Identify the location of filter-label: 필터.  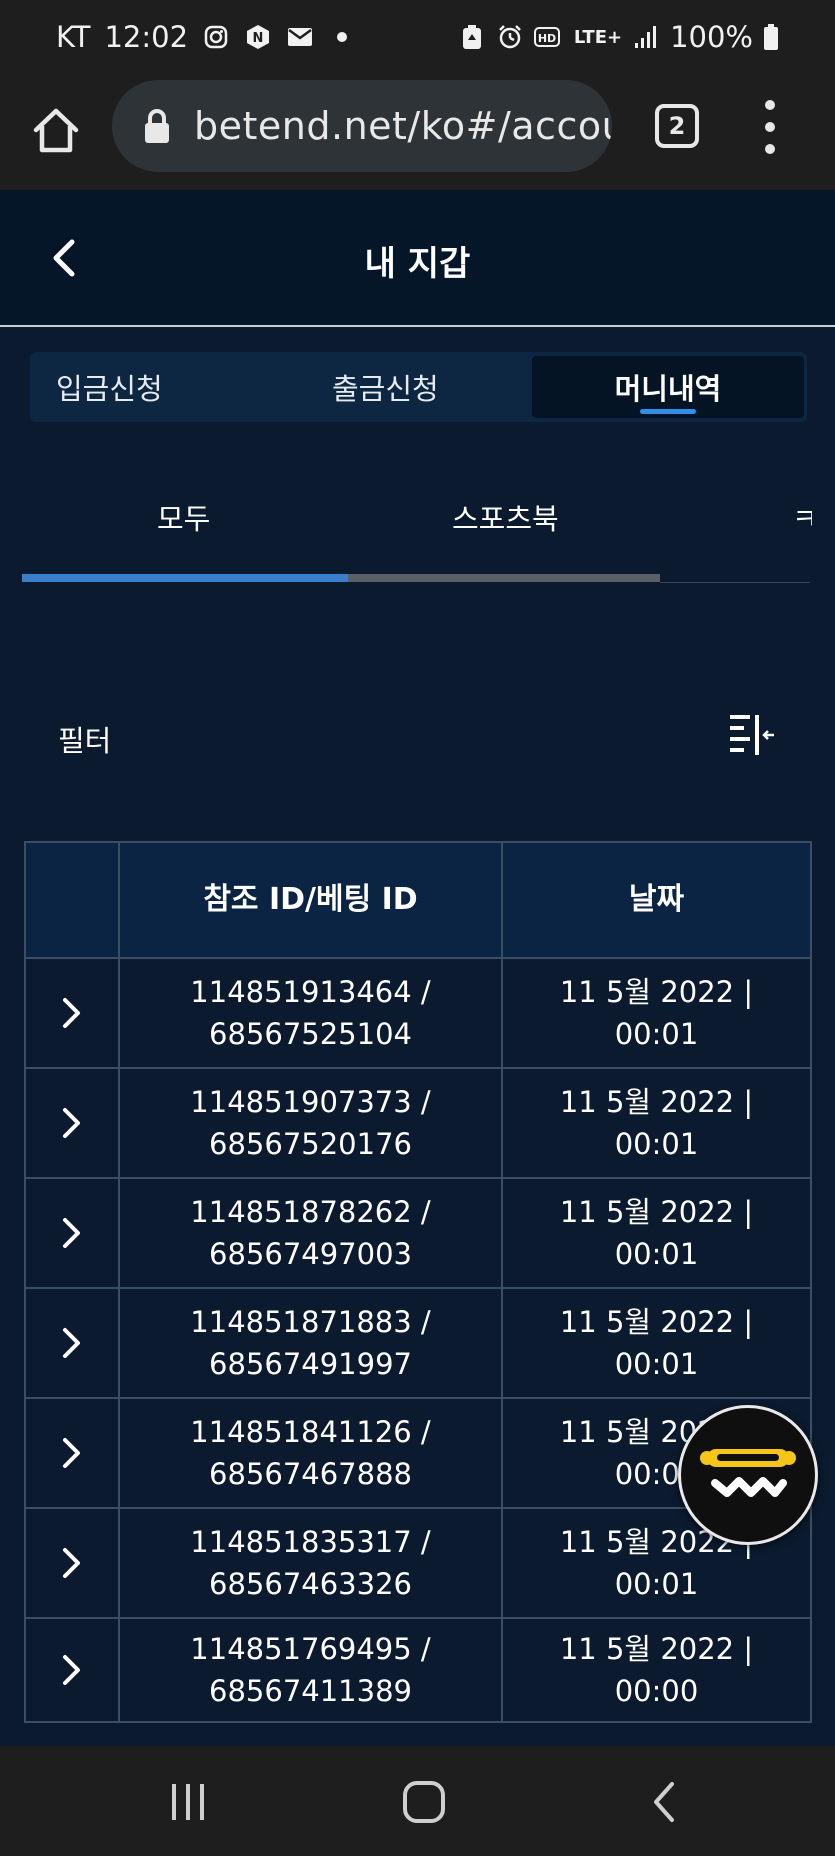
(84, 739).